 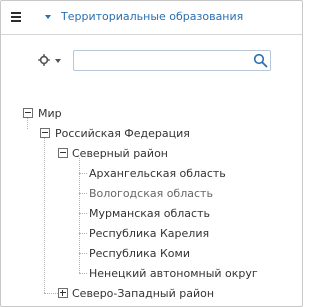 I want to click on tree-leaf: Мурманская область, so click(x=149, y=213).